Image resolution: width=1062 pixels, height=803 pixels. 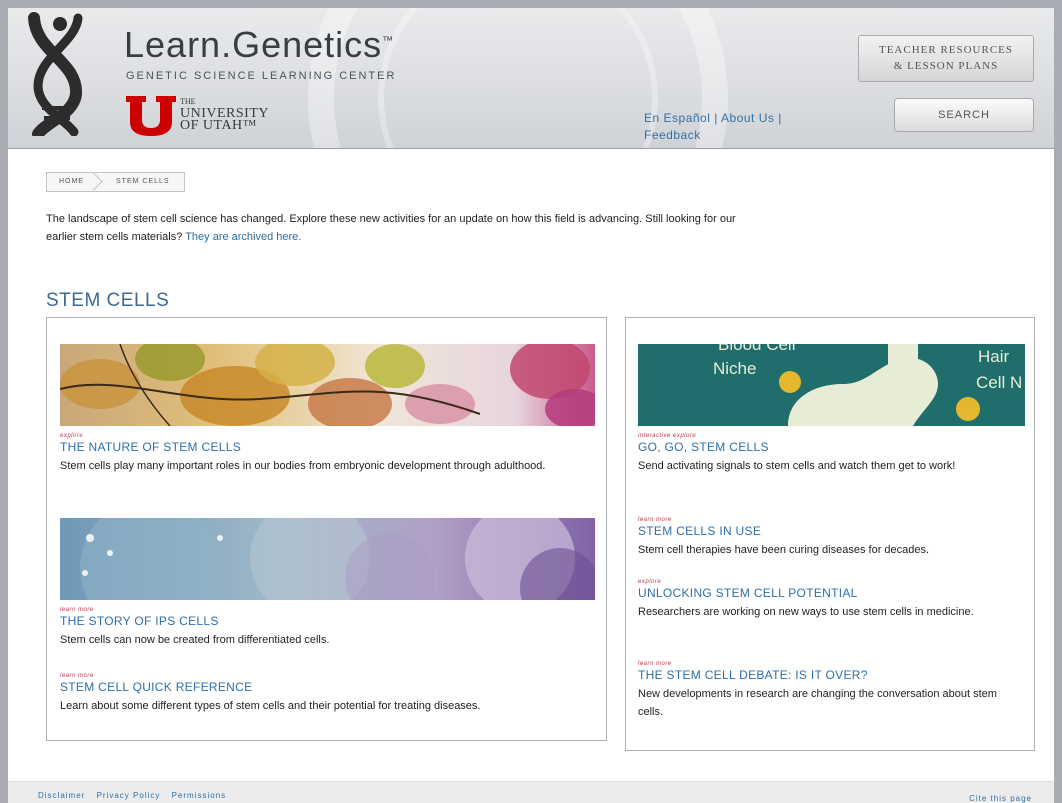 I want to click on footer-link-privacy-policy: Privacy Policy, so click(x=129, y=795).